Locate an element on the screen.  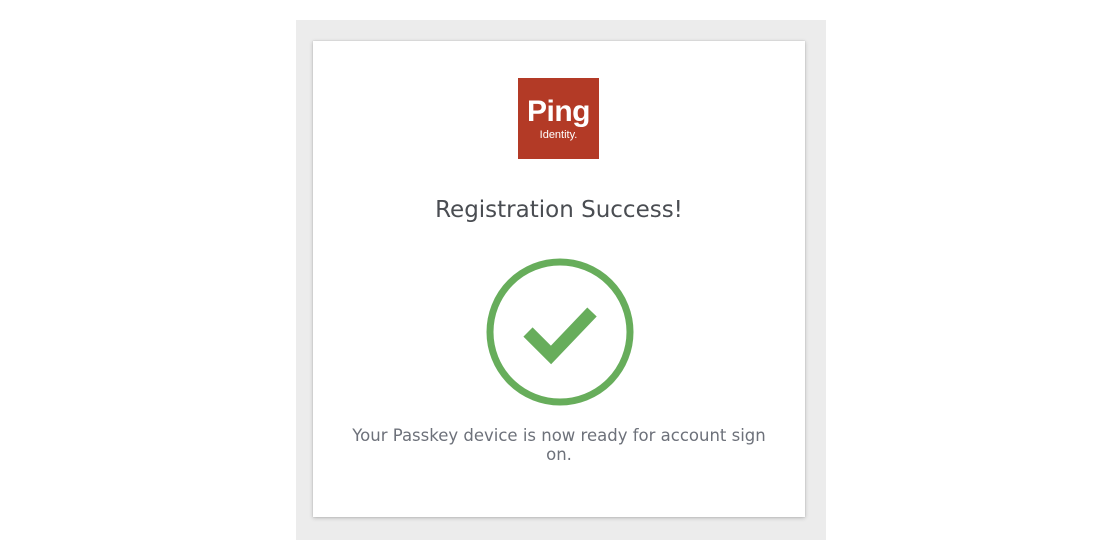
ping-identity-logo: Ping Identity. is located at coordinates (558, 118).